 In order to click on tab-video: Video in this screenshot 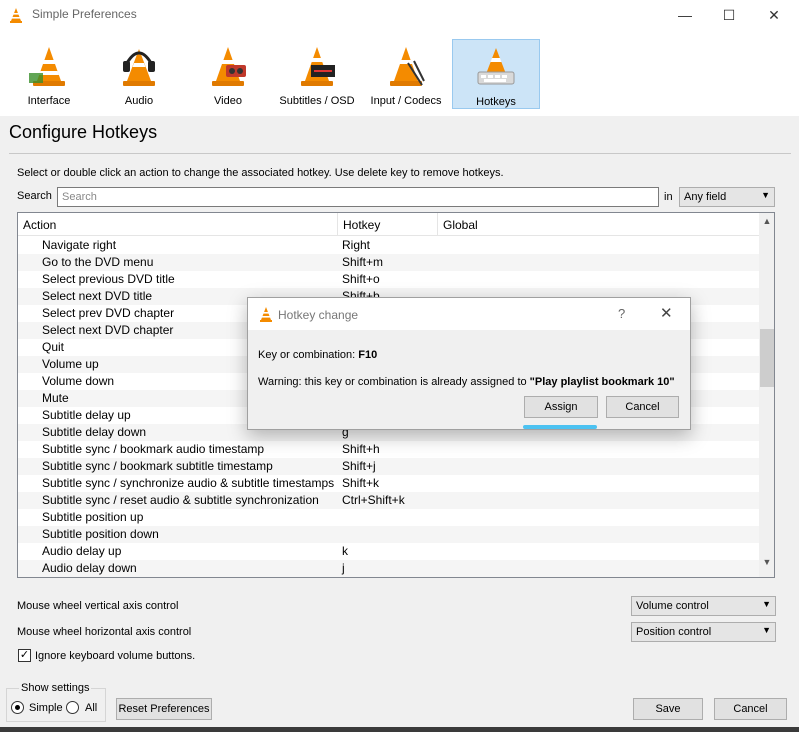, I will do `click(228, 74)`.